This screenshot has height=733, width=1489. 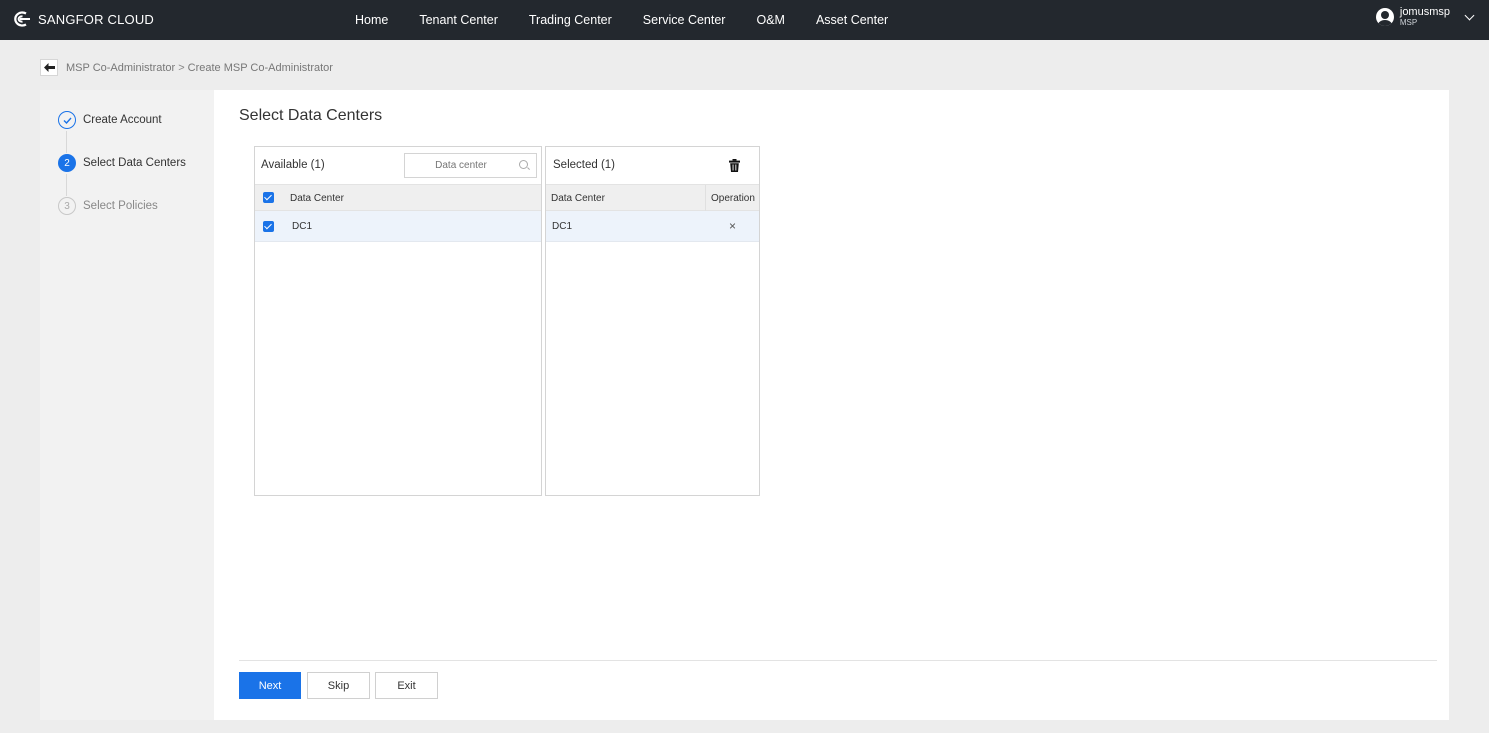 What do you see at coordinates (268, 197) in the screenshot?
I see `select-all-checkbox` at bounding box center [268, 197].